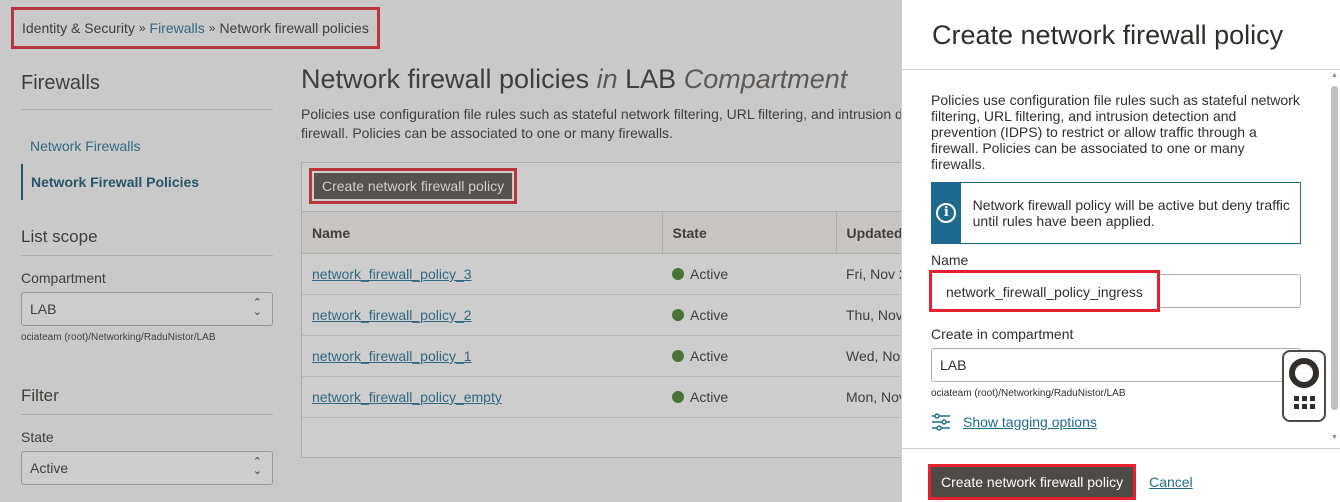 The width and height of the screenshot is (1340, 502). Describe the element at coordinates (147, 309) in the screenshot. I see `compartment-select: LAB ⌃ ⌄` at that location.